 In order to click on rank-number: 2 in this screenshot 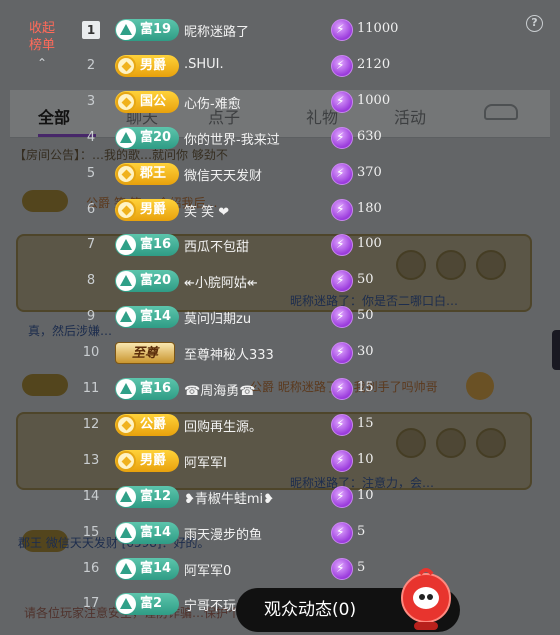, I will do `click(91, 65)`.